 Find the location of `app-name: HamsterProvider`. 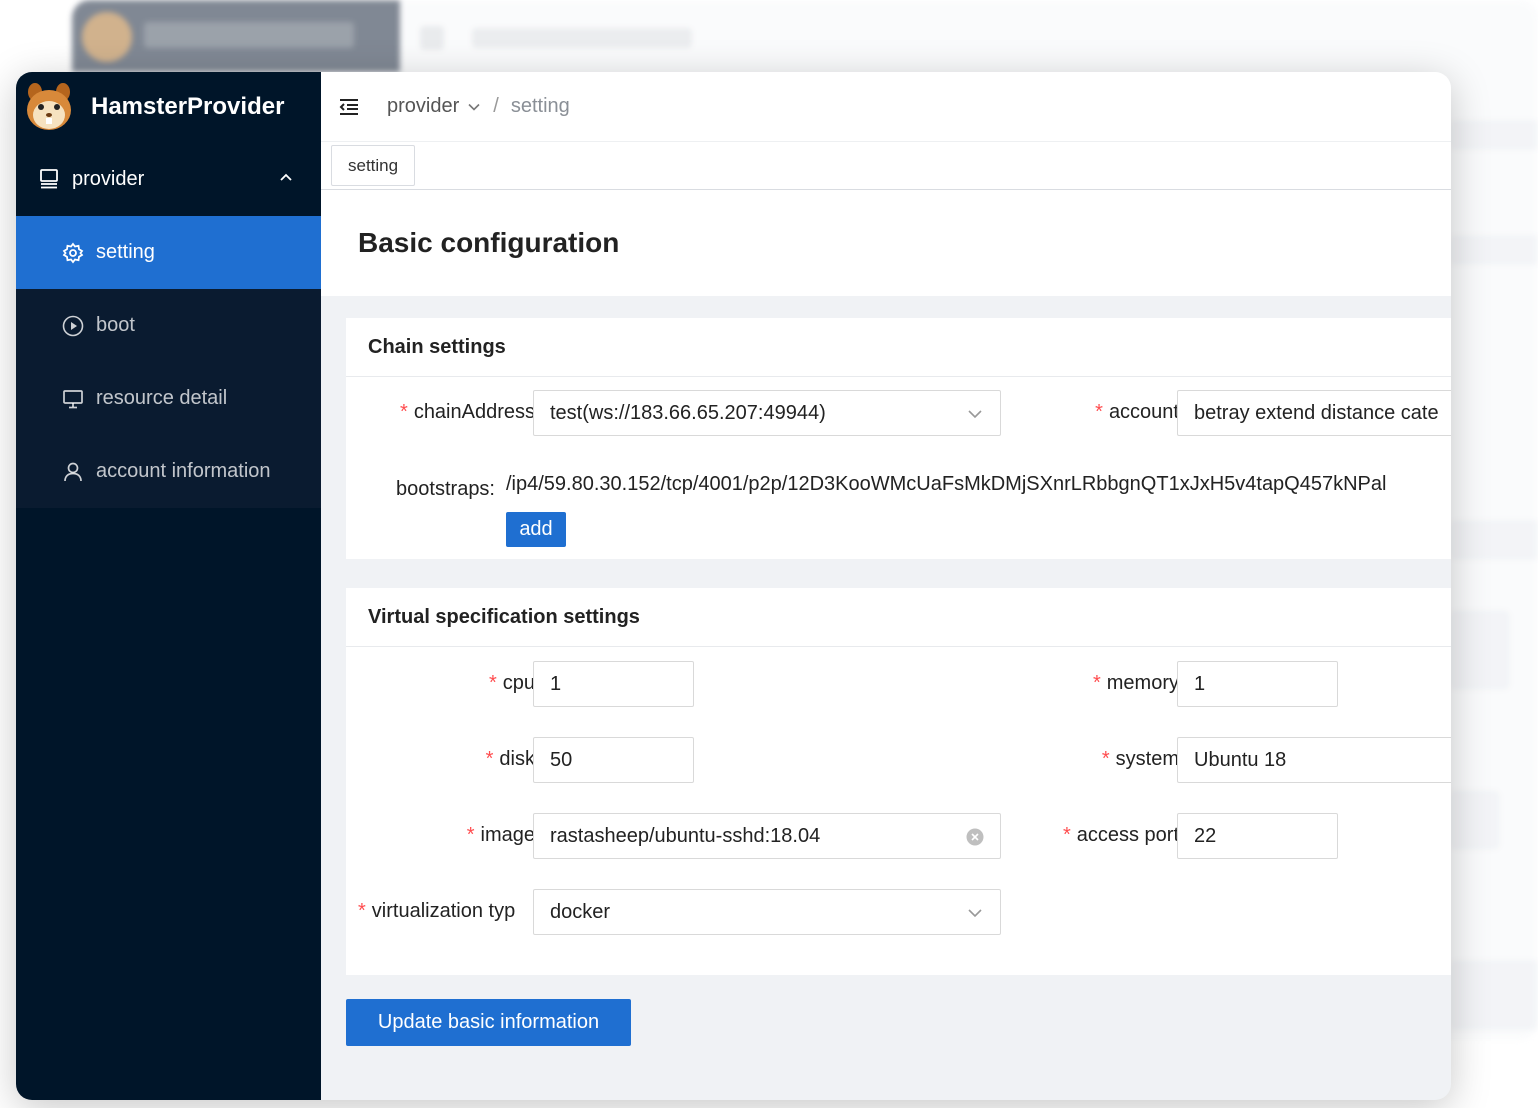

app-name: HamsterProvider is located at coordinates (188, 106).